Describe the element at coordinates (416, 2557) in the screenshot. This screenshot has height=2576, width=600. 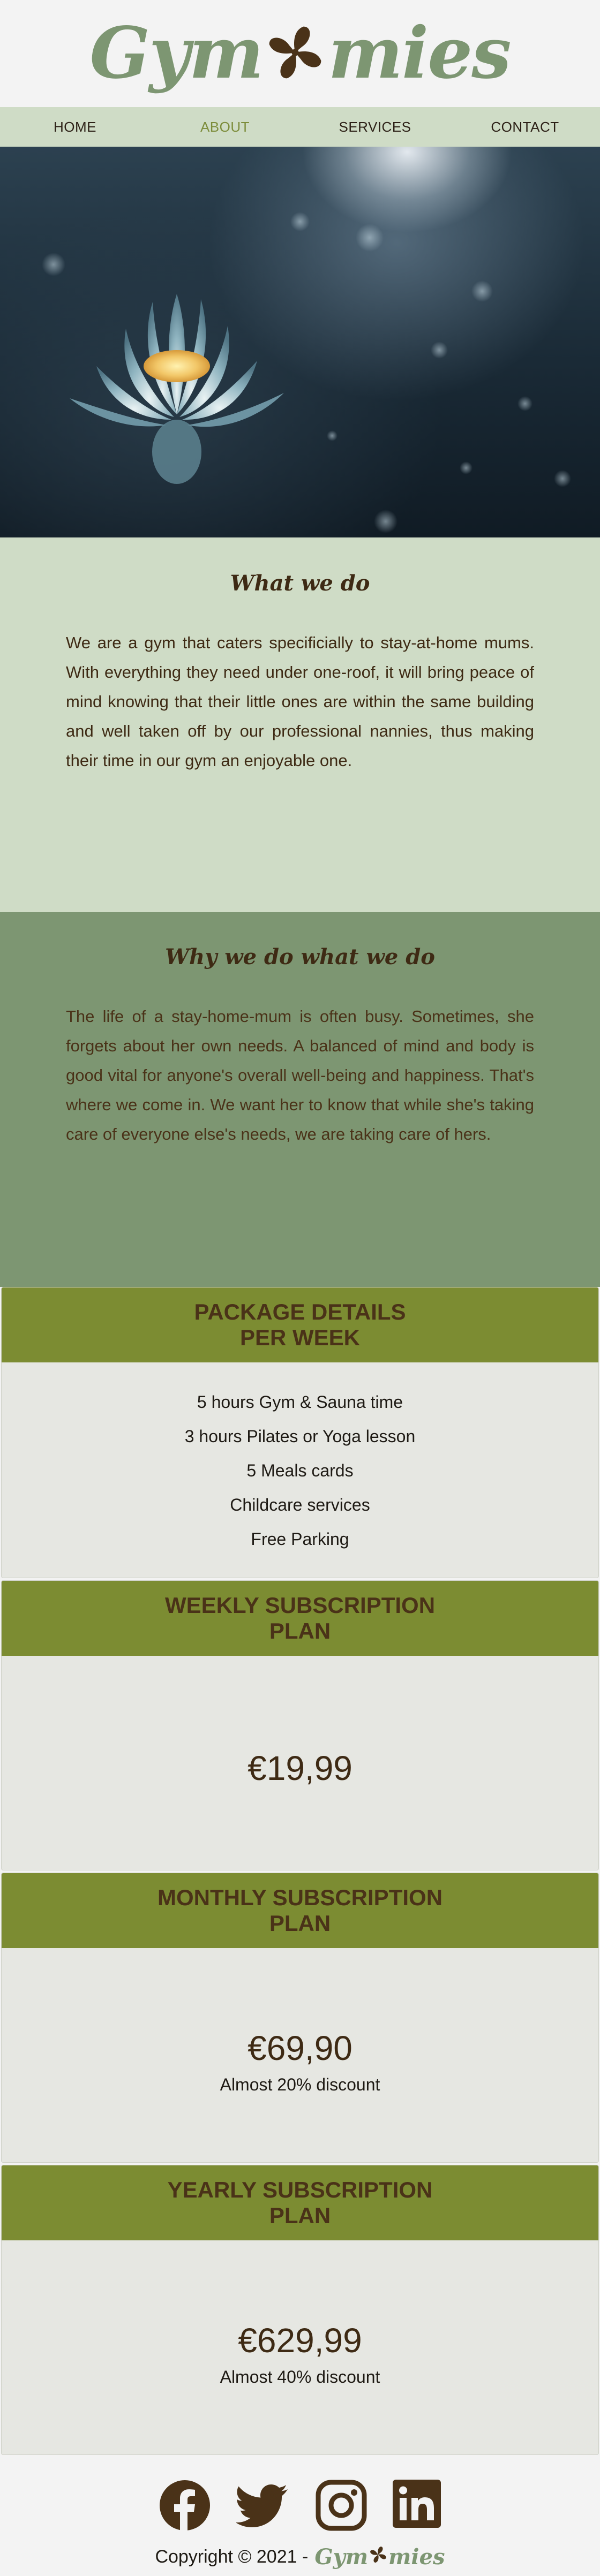
I see `footer-logo-text-right: mies` at that location.